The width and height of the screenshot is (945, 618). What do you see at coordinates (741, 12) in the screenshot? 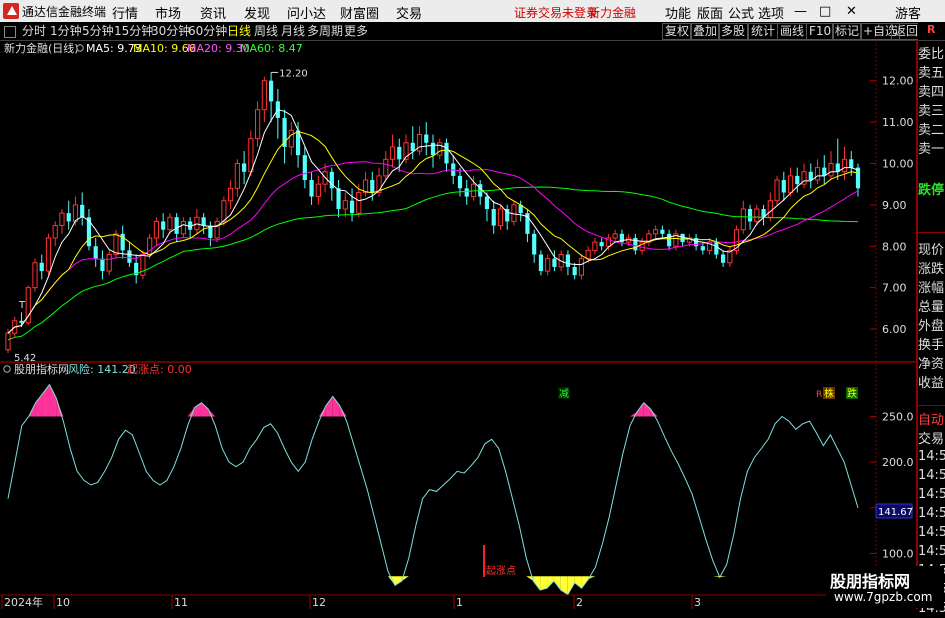
I see `menu-formula: 公式` at bounding box center [741, 12].